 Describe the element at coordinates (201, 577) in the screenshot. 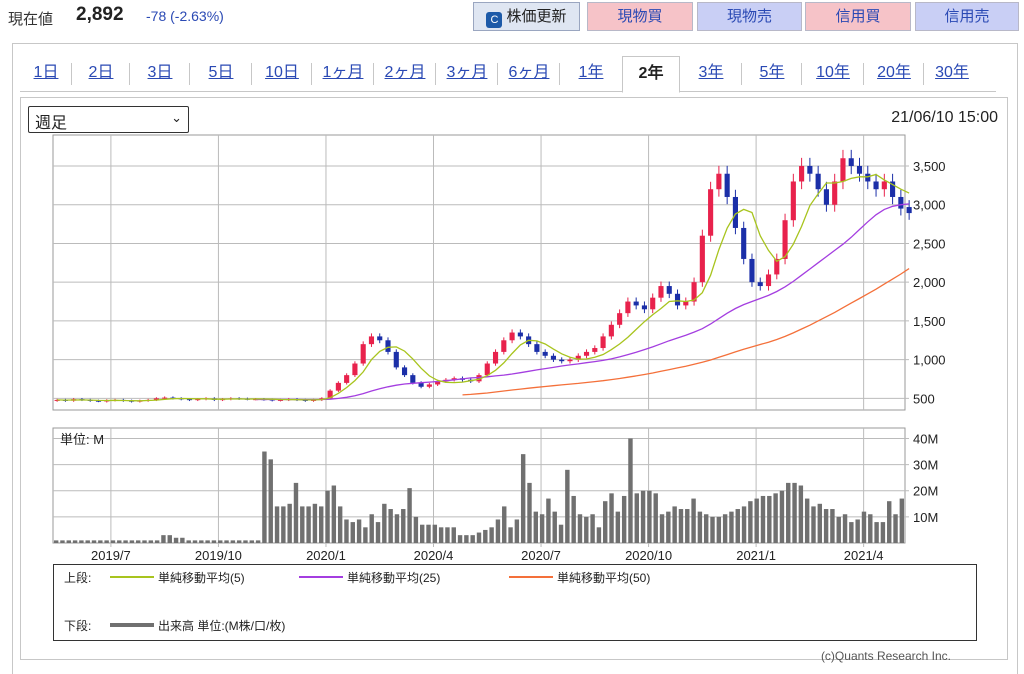

I see `legend-ma5-label: 単純移動平均(5)` at that location.